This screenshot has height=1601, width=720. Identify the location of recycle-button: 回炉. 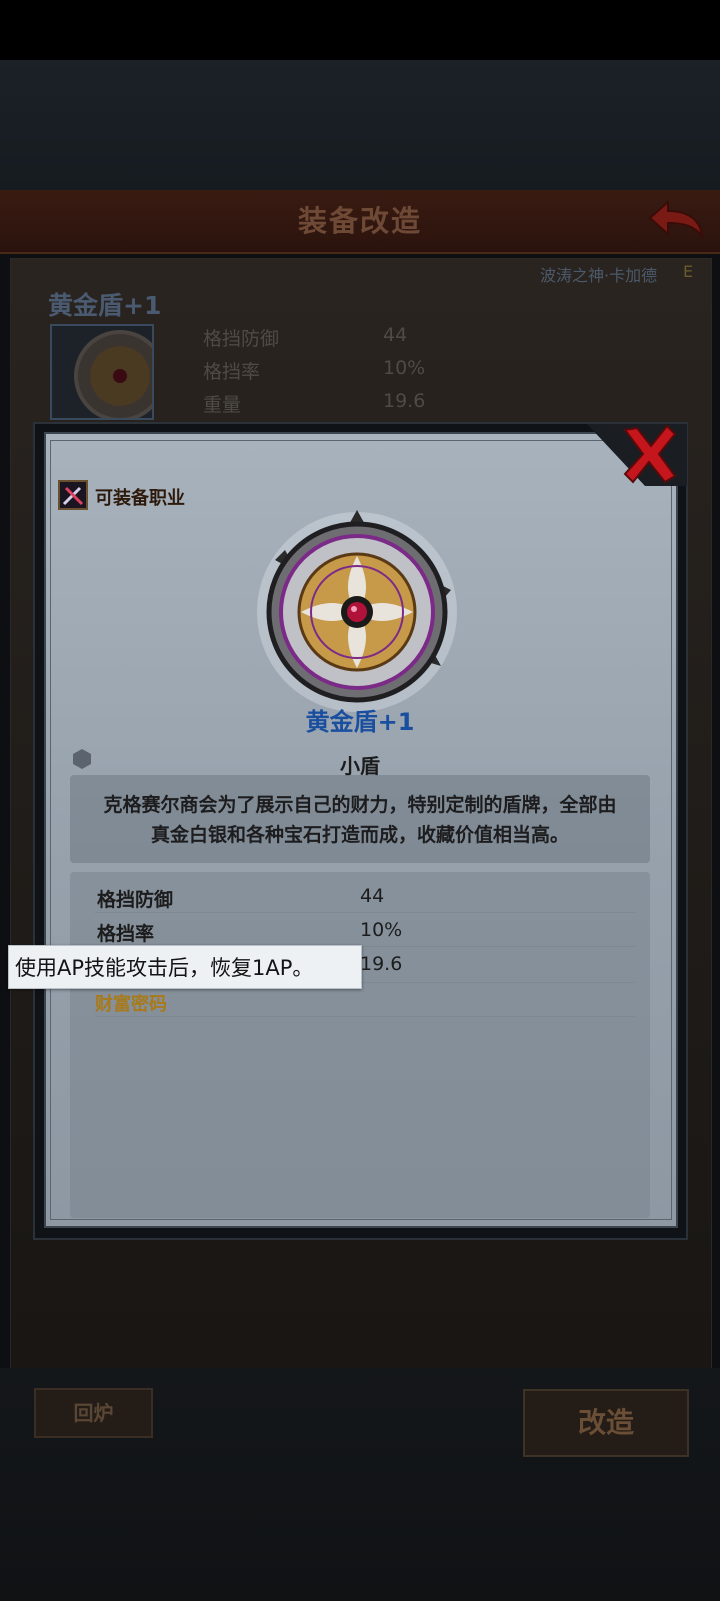
(93, 1413).